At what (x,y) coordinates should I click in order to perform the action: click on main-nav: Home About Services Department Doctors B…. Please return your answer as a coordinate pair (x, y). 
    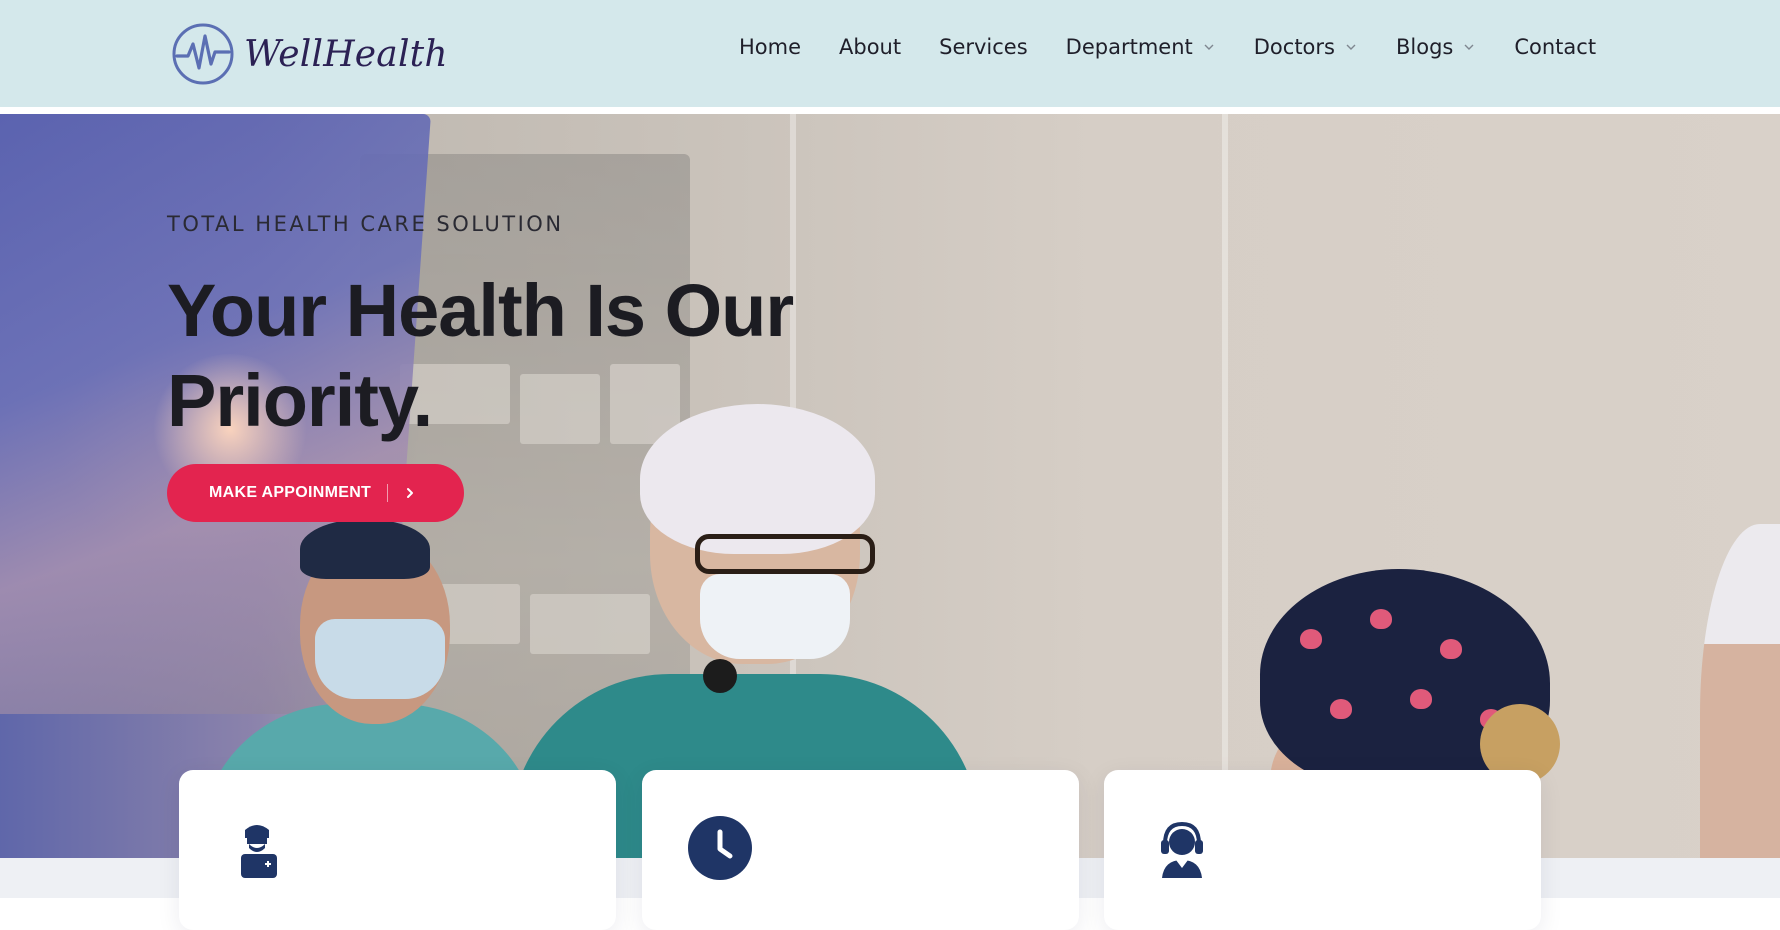
    Looking at the image, I should click on (1167, 47).